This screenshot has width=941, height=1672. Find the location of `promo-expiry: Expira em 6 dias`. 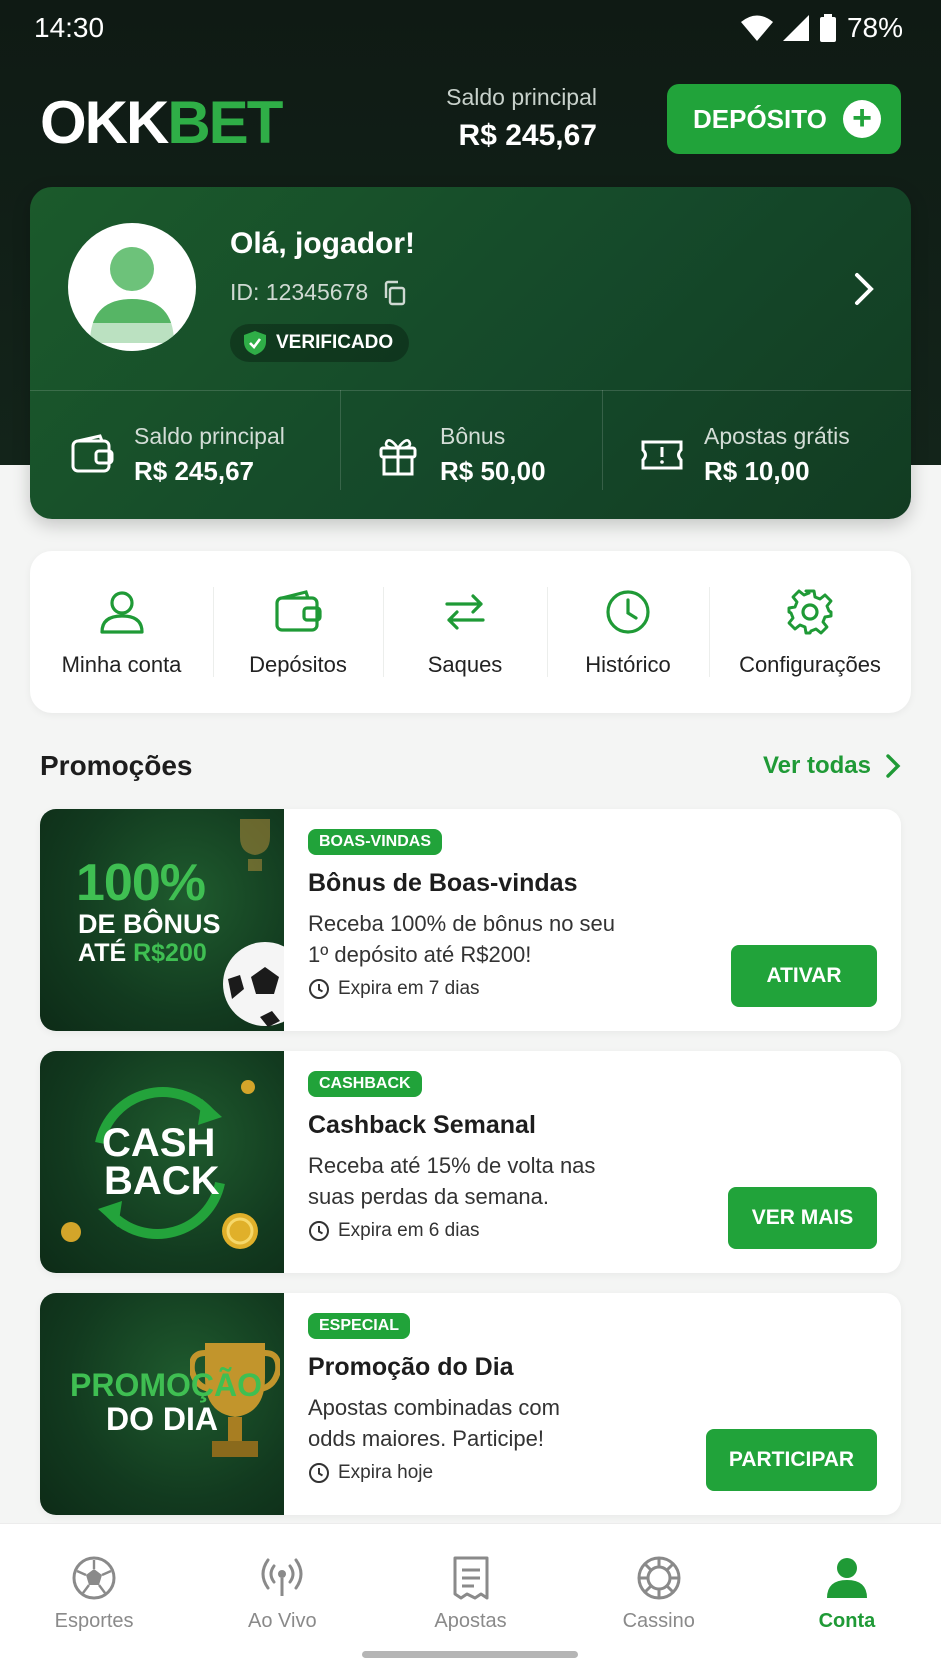

promo-expiry: Expira em 6 dias is located at coordinates (498, 1231).